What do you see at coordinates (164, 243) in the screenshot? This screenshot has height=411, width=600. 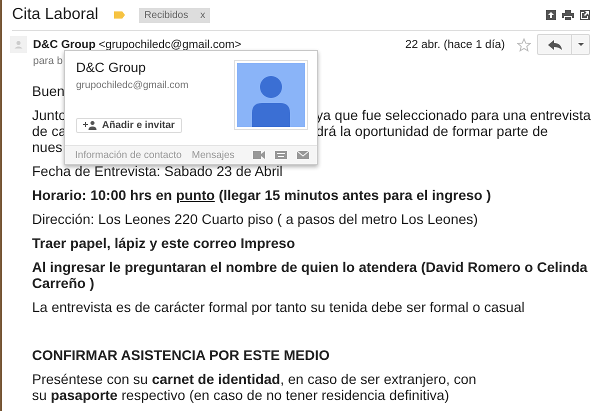 I see `body-paragraph: Traer papel, lápiz y este correo Impreso` at bounding box center [164, 243].